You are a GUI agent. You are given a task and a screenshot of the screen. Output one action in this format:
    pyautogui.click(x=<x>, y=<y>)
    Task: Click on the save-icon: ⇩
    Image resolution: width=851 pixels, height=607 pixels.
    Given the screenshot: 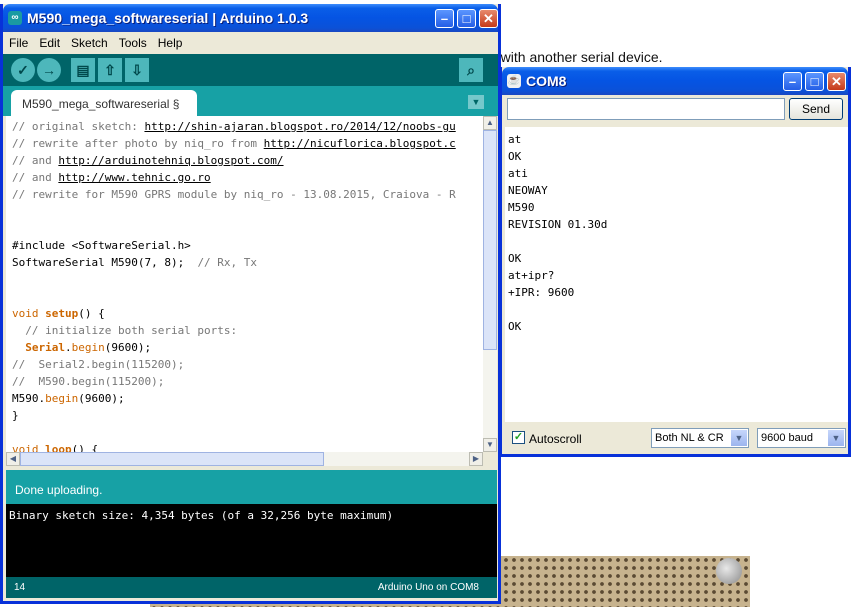 What is the action you would take?
    pyautogui.click(x=137, y=70)
    